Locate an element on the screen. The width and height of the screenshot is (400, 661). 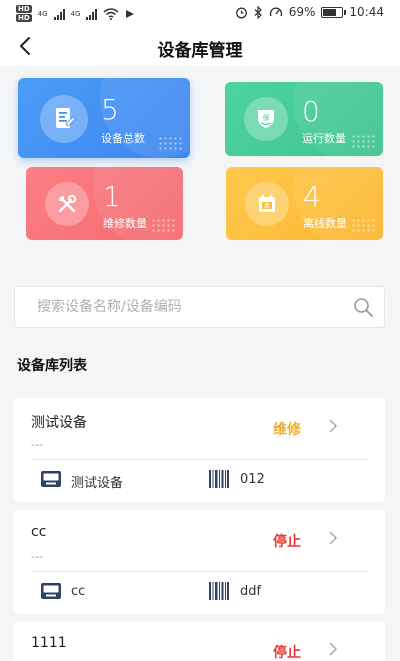
shield-hand-icon: 保 is located at coordinates (266, 119).